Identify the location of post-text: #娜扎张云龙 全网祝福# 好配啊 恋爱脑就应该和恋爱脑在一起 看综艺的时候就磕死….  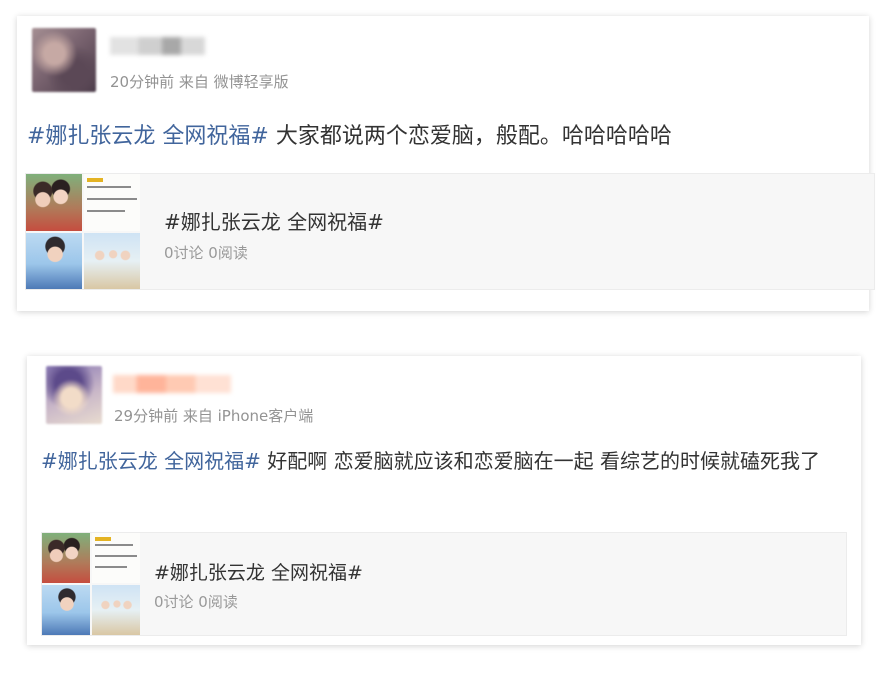
(441, 461).